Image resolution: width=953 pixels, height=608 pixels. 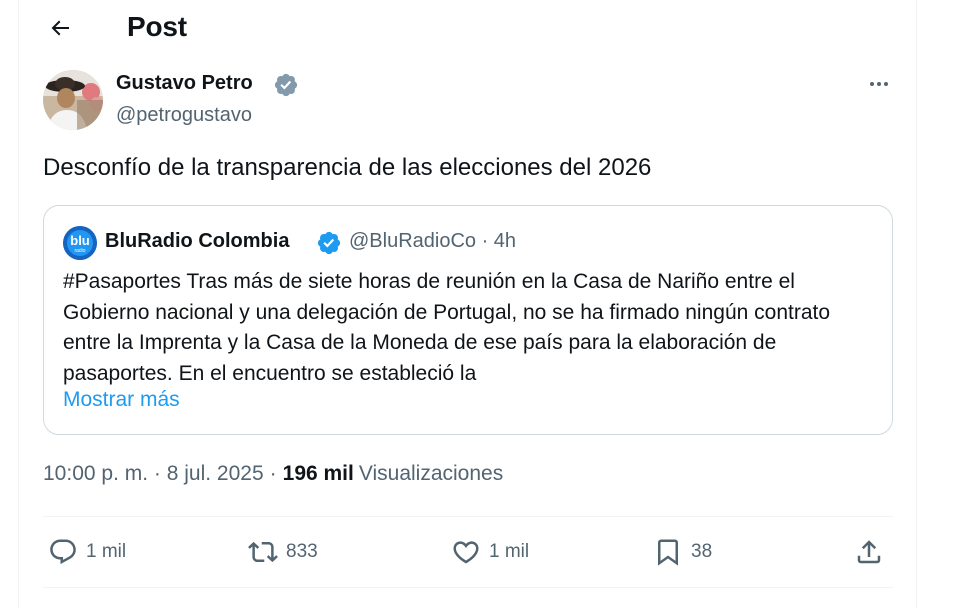 I want to click on column-right-border, so click(x=916, y=304).